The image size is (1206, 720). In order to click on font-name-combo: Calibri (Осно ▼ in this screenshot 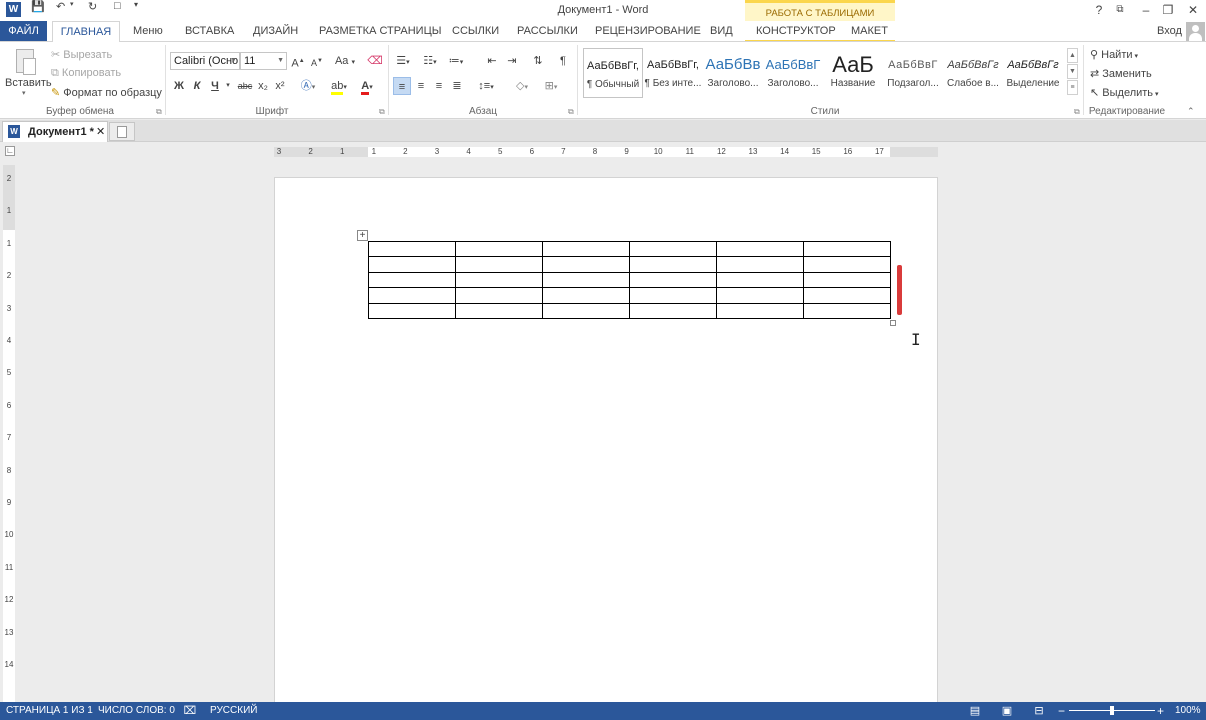, I will do `click(205, 61)`.